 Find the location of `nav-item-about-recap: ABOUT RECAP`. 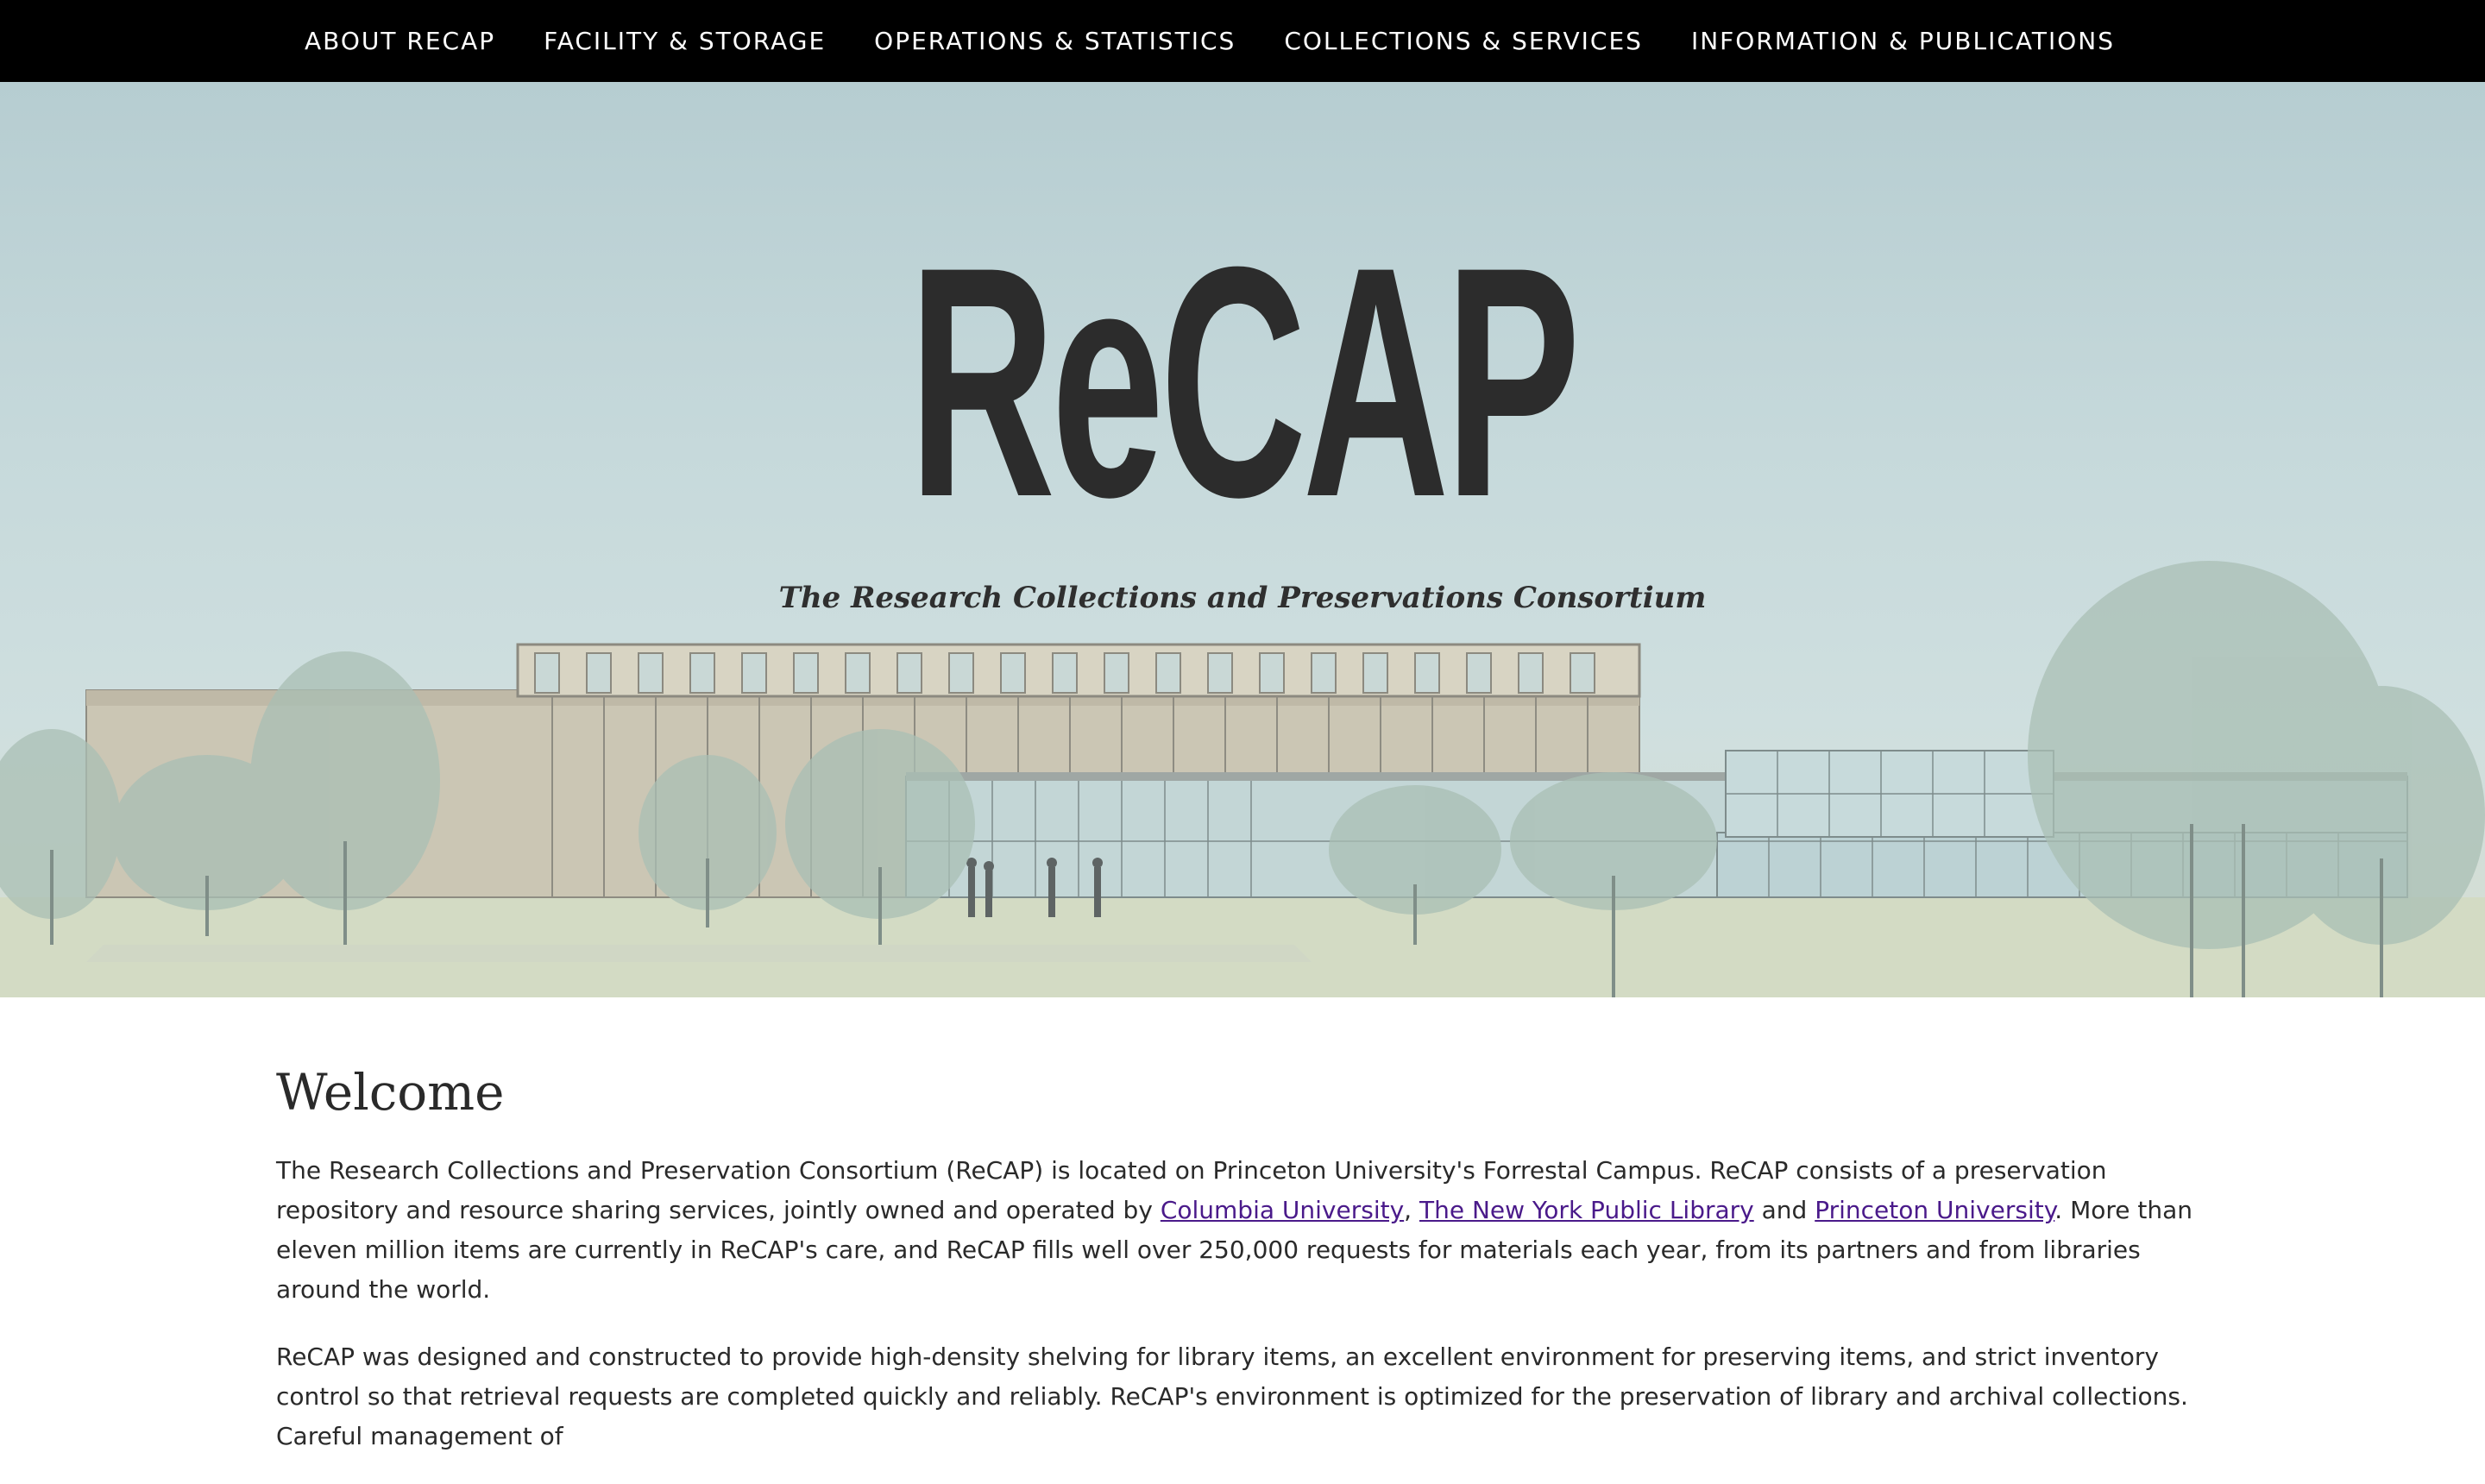

nav-item-about-recap: ABOUT RECAP is located at coordinates (400, 41).